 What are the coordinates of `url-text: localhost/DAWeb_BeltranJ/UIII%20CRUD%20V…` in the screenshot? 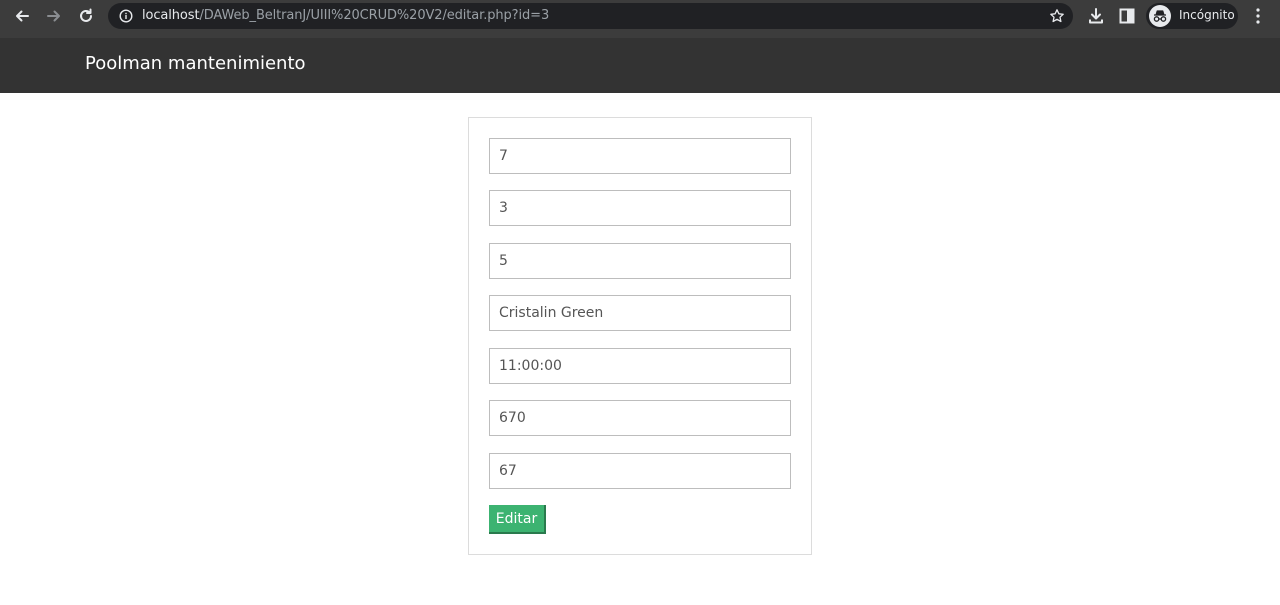 It's located at (345, 15).